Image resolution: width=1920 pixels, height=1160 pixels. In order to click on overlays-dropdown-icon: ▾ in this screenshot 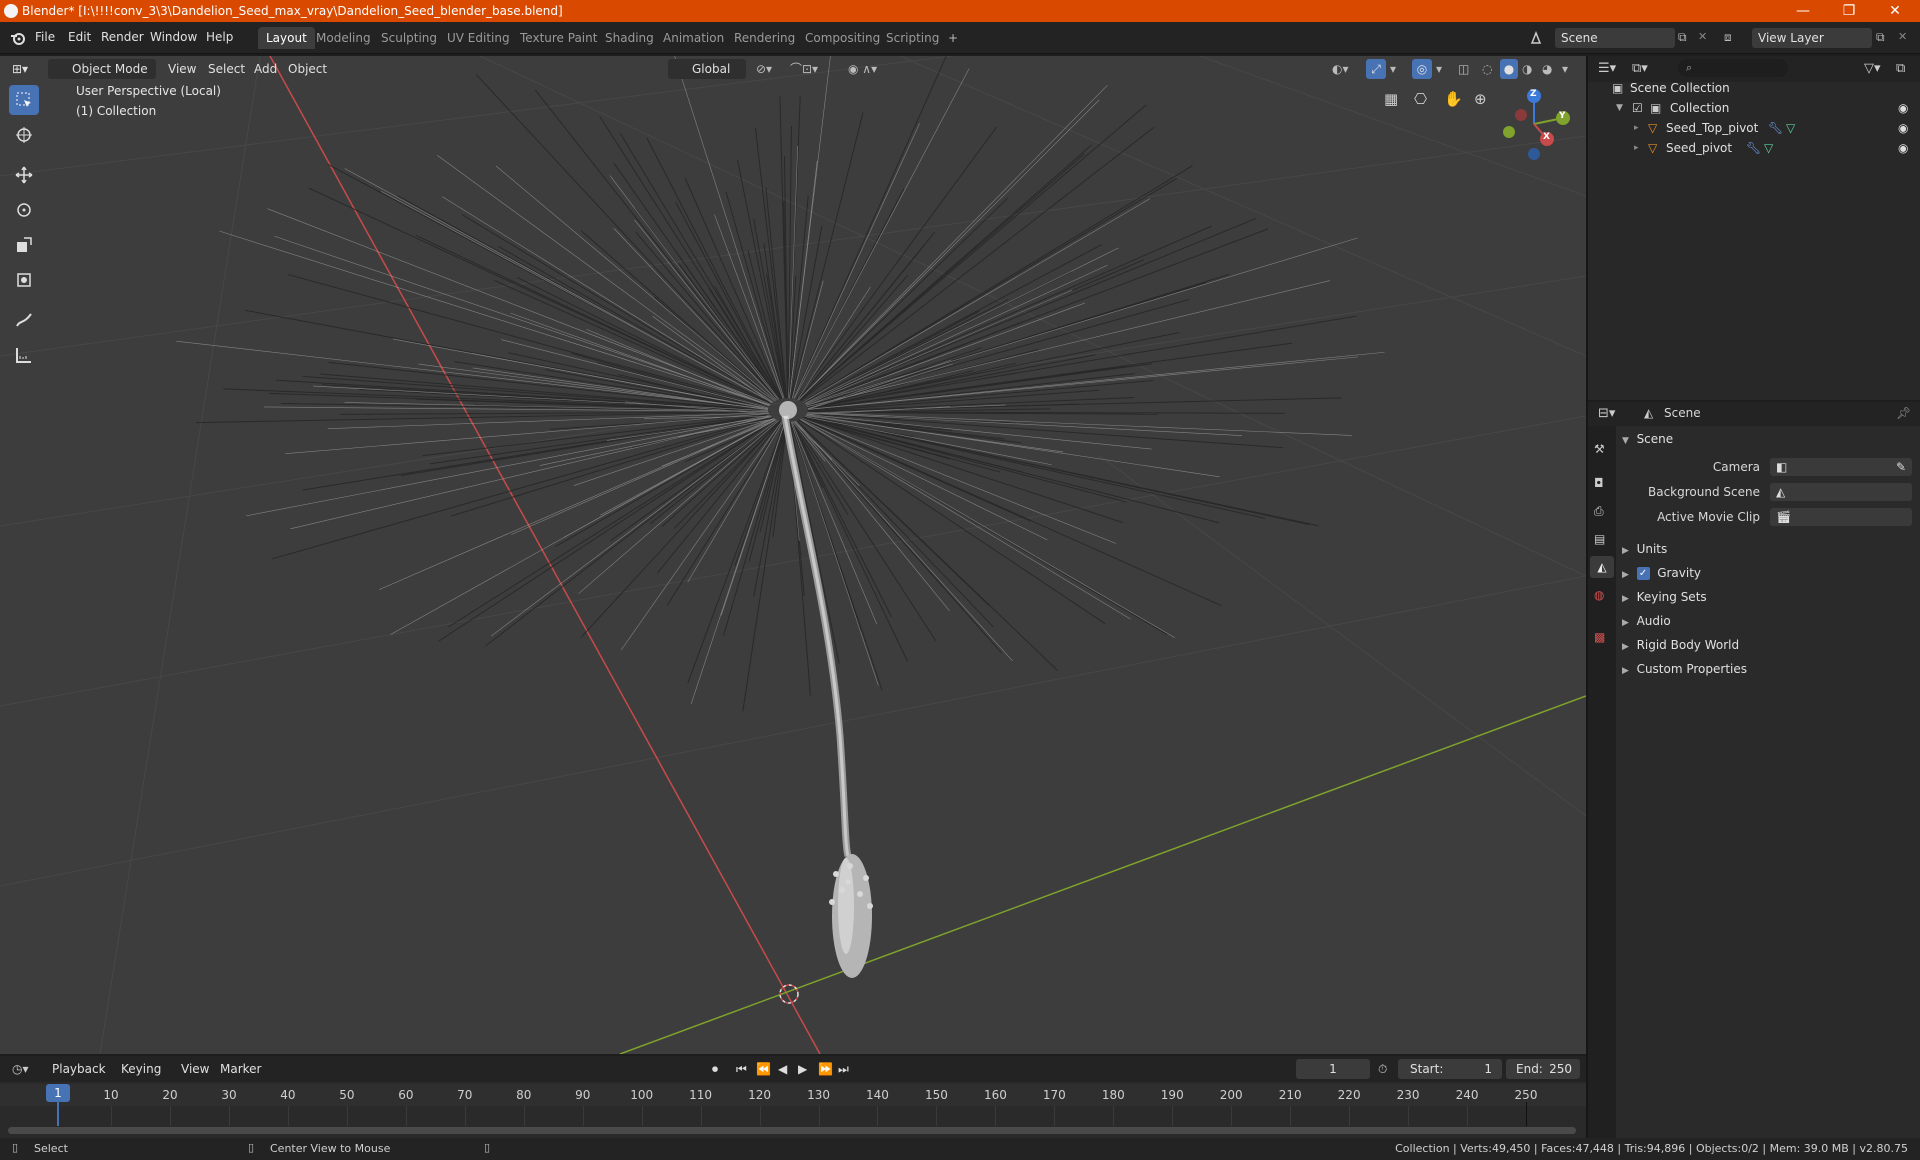, I will do `click(1439, 69)`.